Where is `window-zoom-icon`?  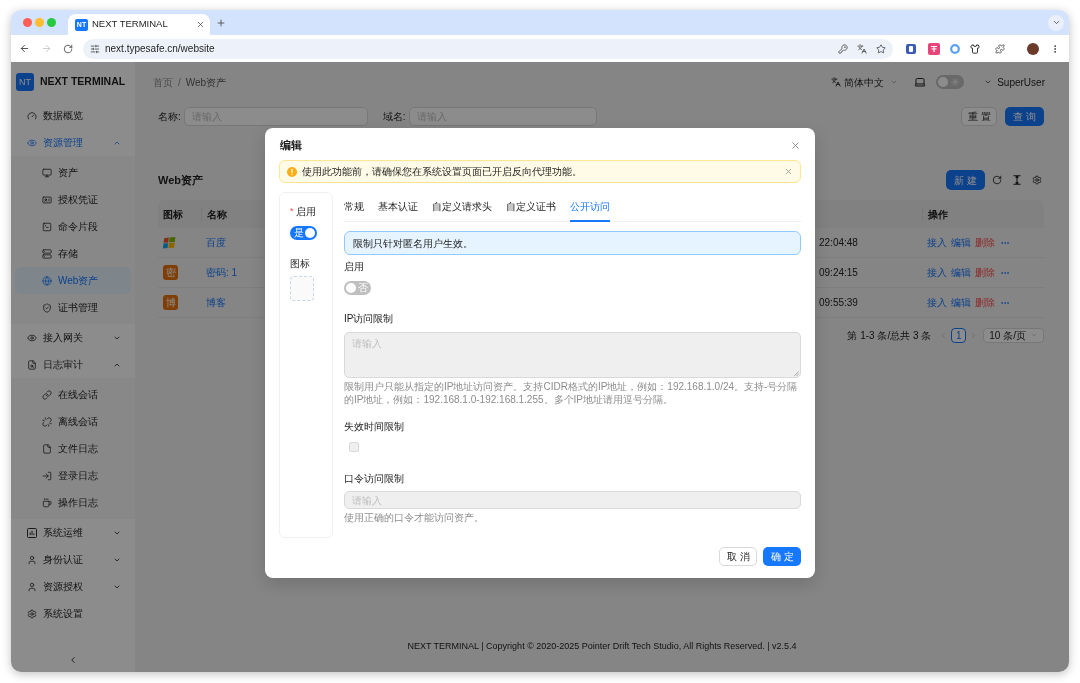 window-zoom-icon is located at coordinates (51, 22).